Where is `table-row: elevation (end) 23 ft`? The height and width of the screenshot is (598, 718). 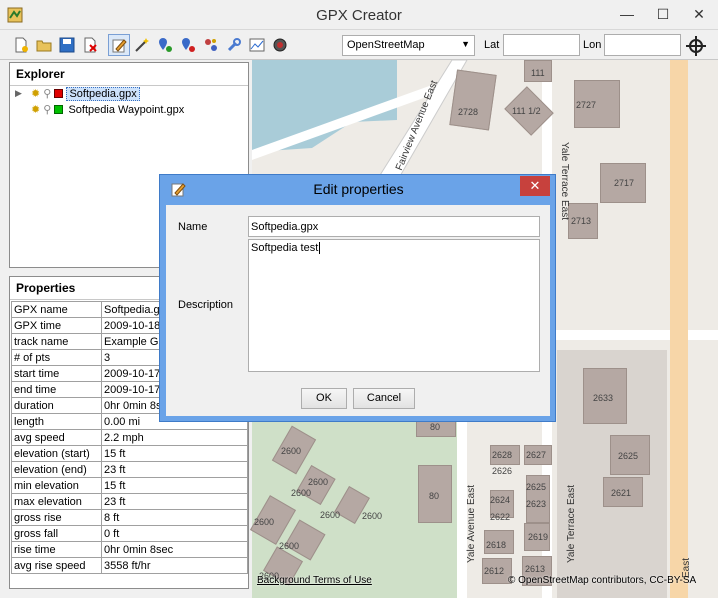 table-row: elevation (end) 23 ft is located at coordinates (129, 469).